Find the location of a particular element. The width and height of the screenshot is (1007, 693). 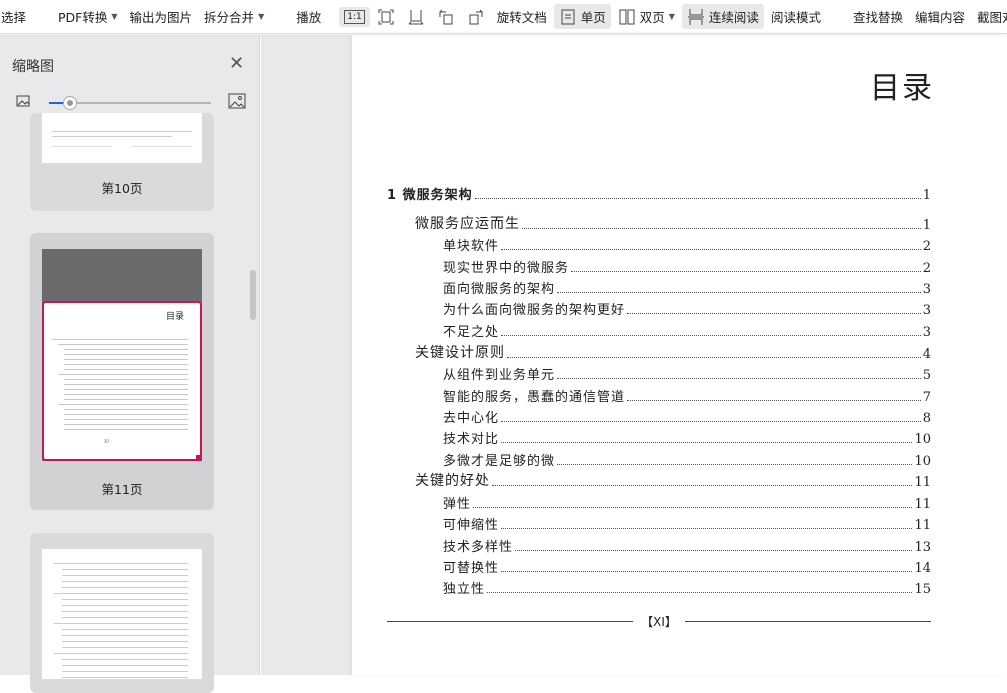

rotate-left-icon is located at coordinates (446, 17).